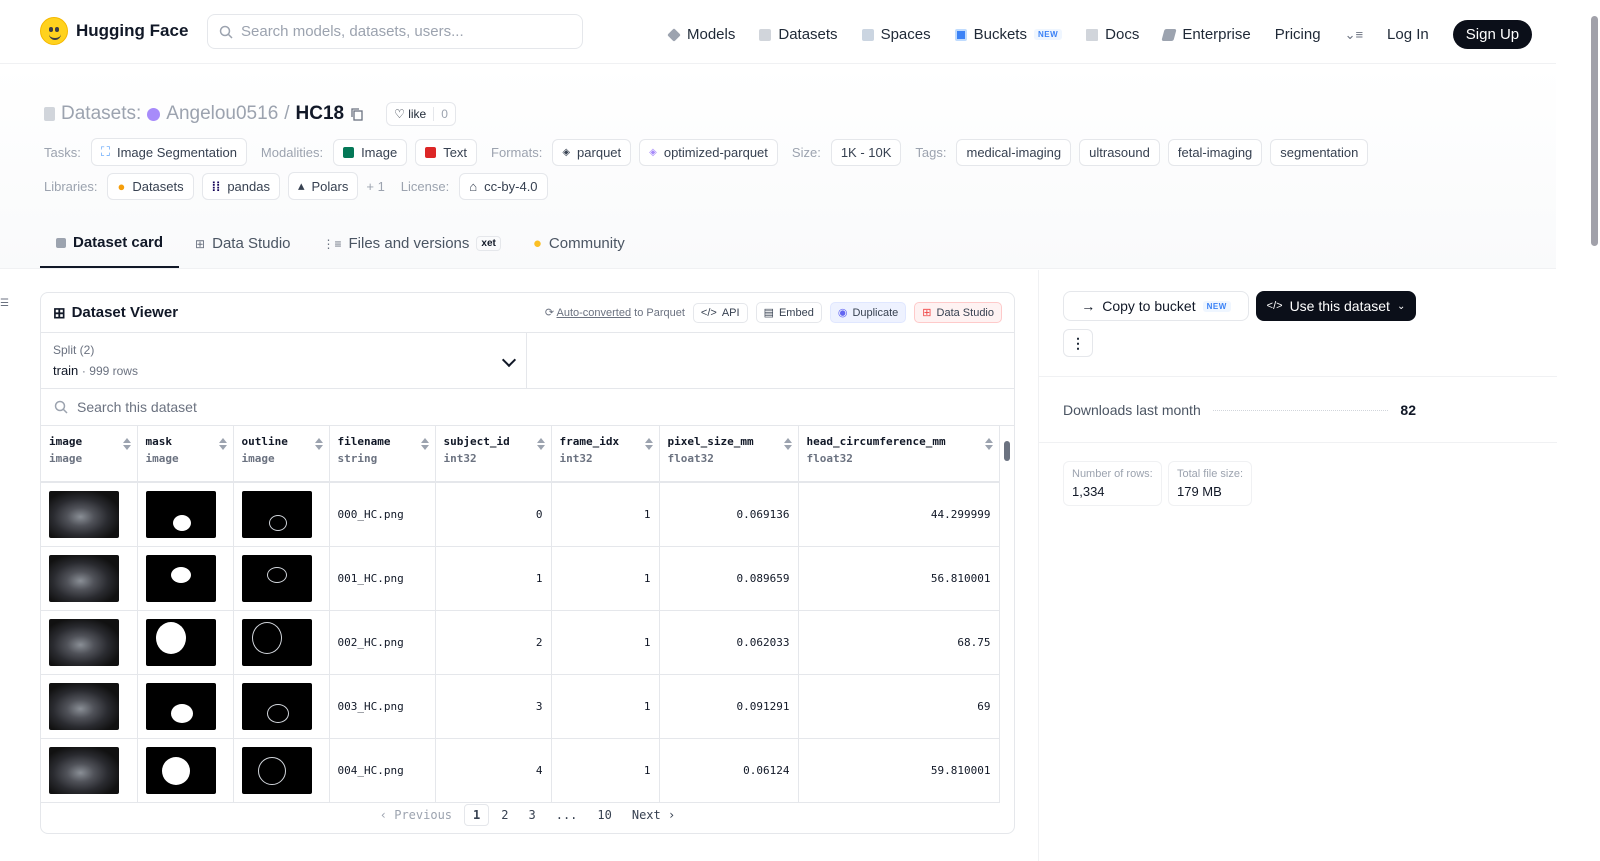 This screenshot has height=861, width=1600. I want to click on tag-library-polars: ▴ Polars, so click(323, 186).